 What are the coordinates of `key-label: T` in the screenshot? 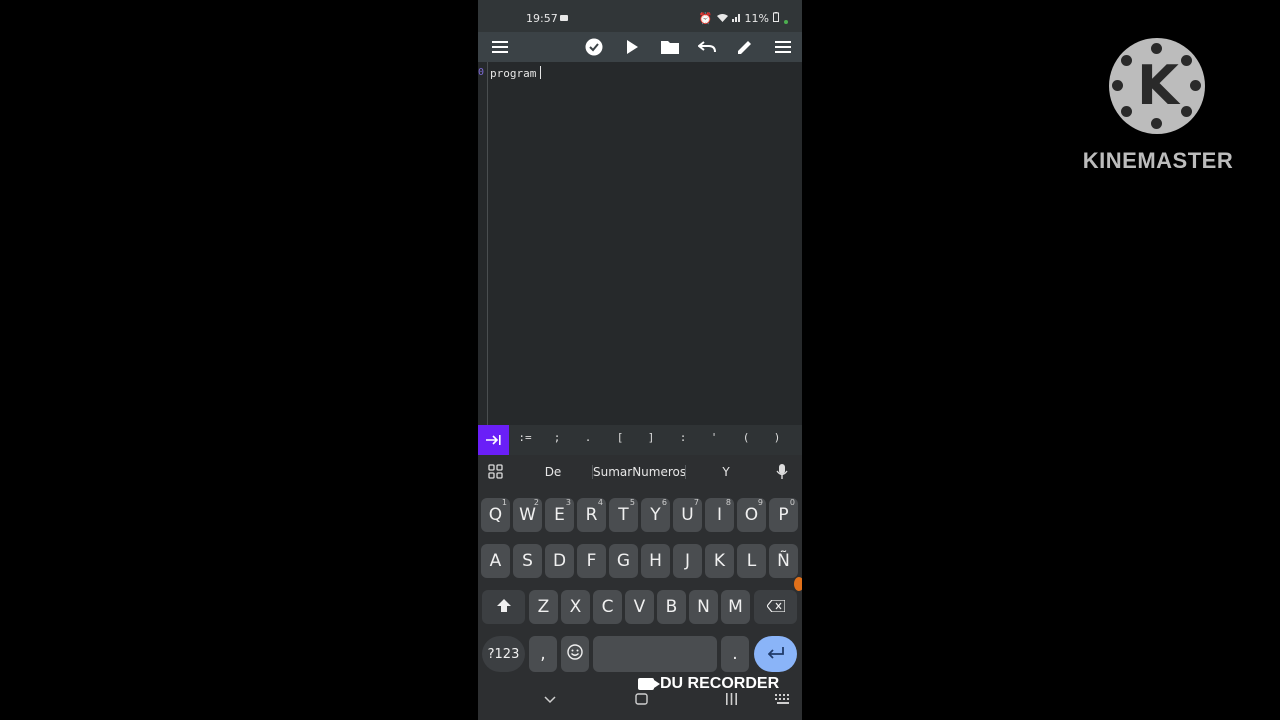 It's located at (623, 515).